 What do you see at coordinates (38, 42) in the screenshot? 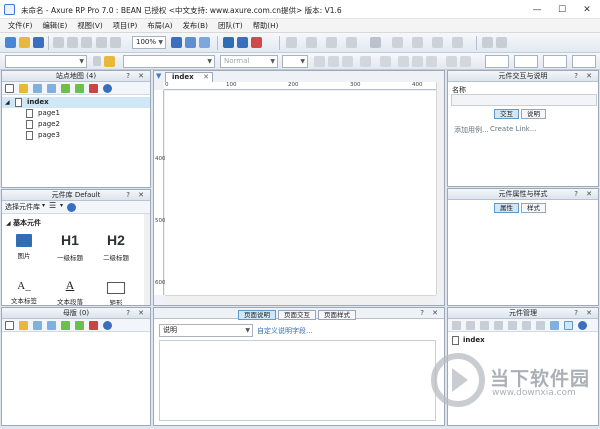
I see `save-icon` at bounding box center [38, 42].